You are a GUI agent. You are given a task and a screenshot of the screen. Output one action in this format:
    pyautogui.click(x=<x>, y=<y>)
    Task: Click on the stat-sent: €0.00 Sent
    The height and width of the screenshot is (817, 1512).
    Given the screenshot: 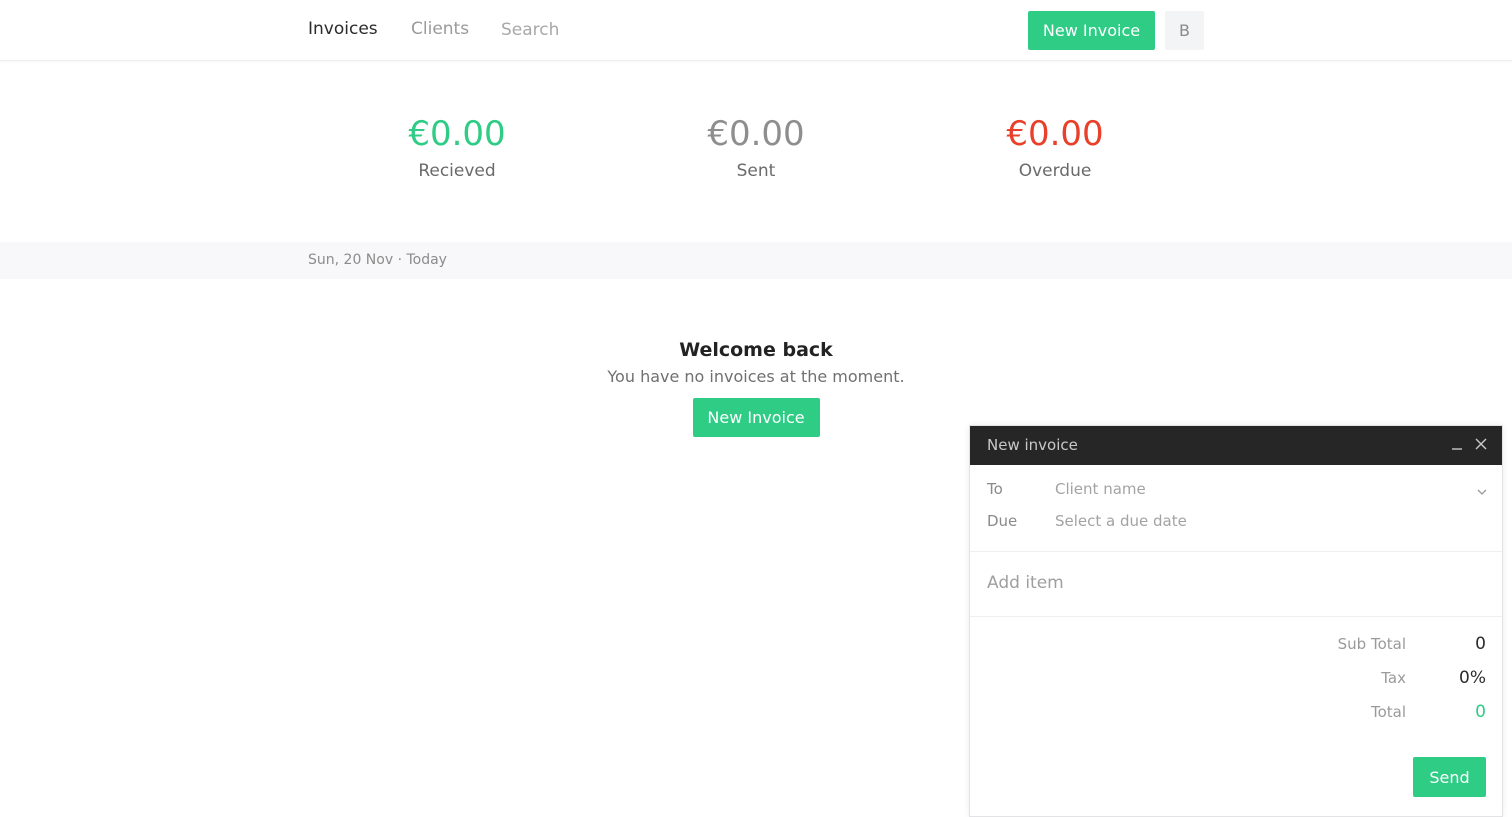 What is the action you would take?
    pyautogui.click(x=756, y=147)
    